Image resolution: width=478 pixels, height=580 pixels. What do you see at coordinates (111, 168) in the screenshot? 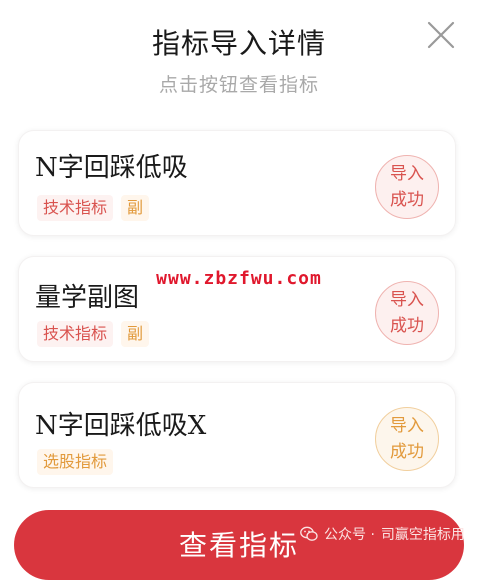
I see `indicator-name: N字回踩低吸` at bounding box center [111, 168].